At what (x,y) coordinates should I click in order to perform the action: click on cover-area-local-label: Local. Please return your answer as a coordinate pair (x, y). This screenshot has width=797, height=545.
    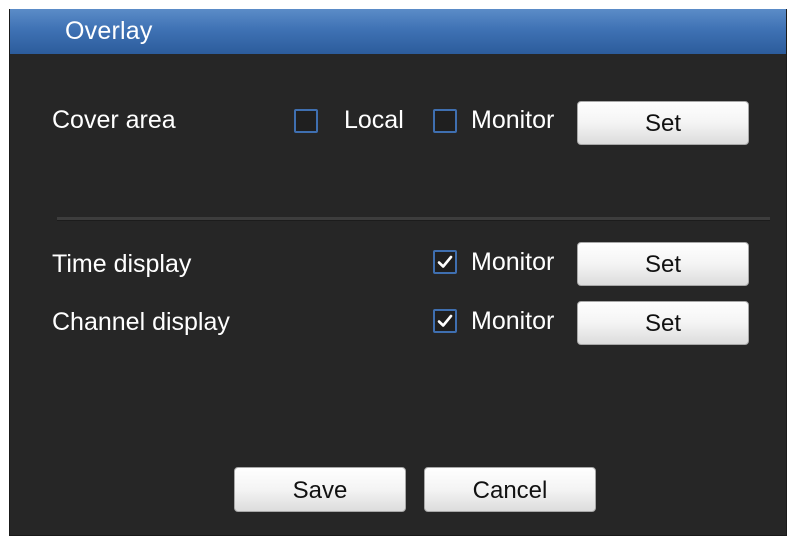
    Looking at the image, I should click on (374, 120).